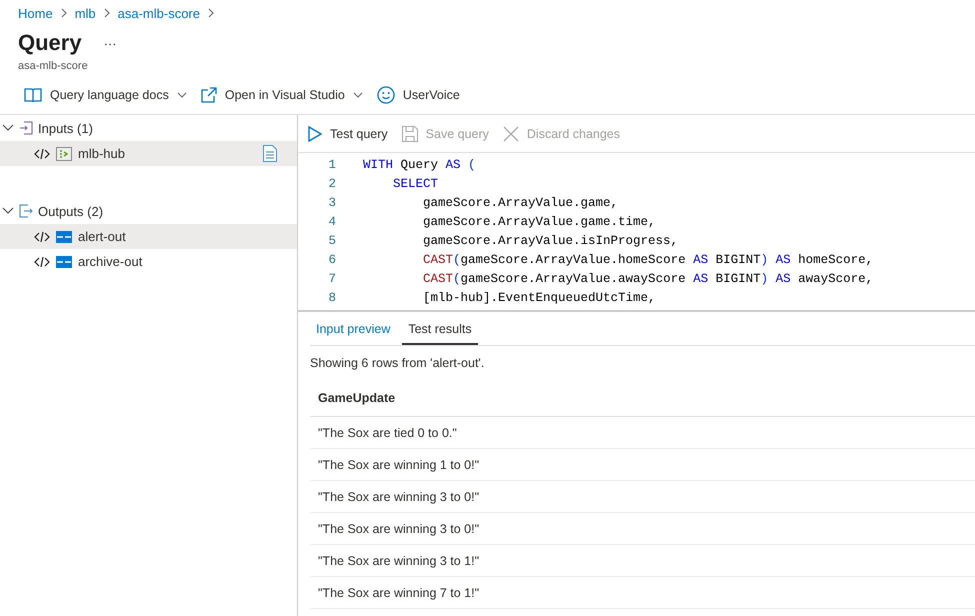 The width and height of the screenshot is (975, 616). What do you see at coordinates (642, 398) in the screenshot?
I see `column-header: GameUpdate` at bounding box center [642, 398].